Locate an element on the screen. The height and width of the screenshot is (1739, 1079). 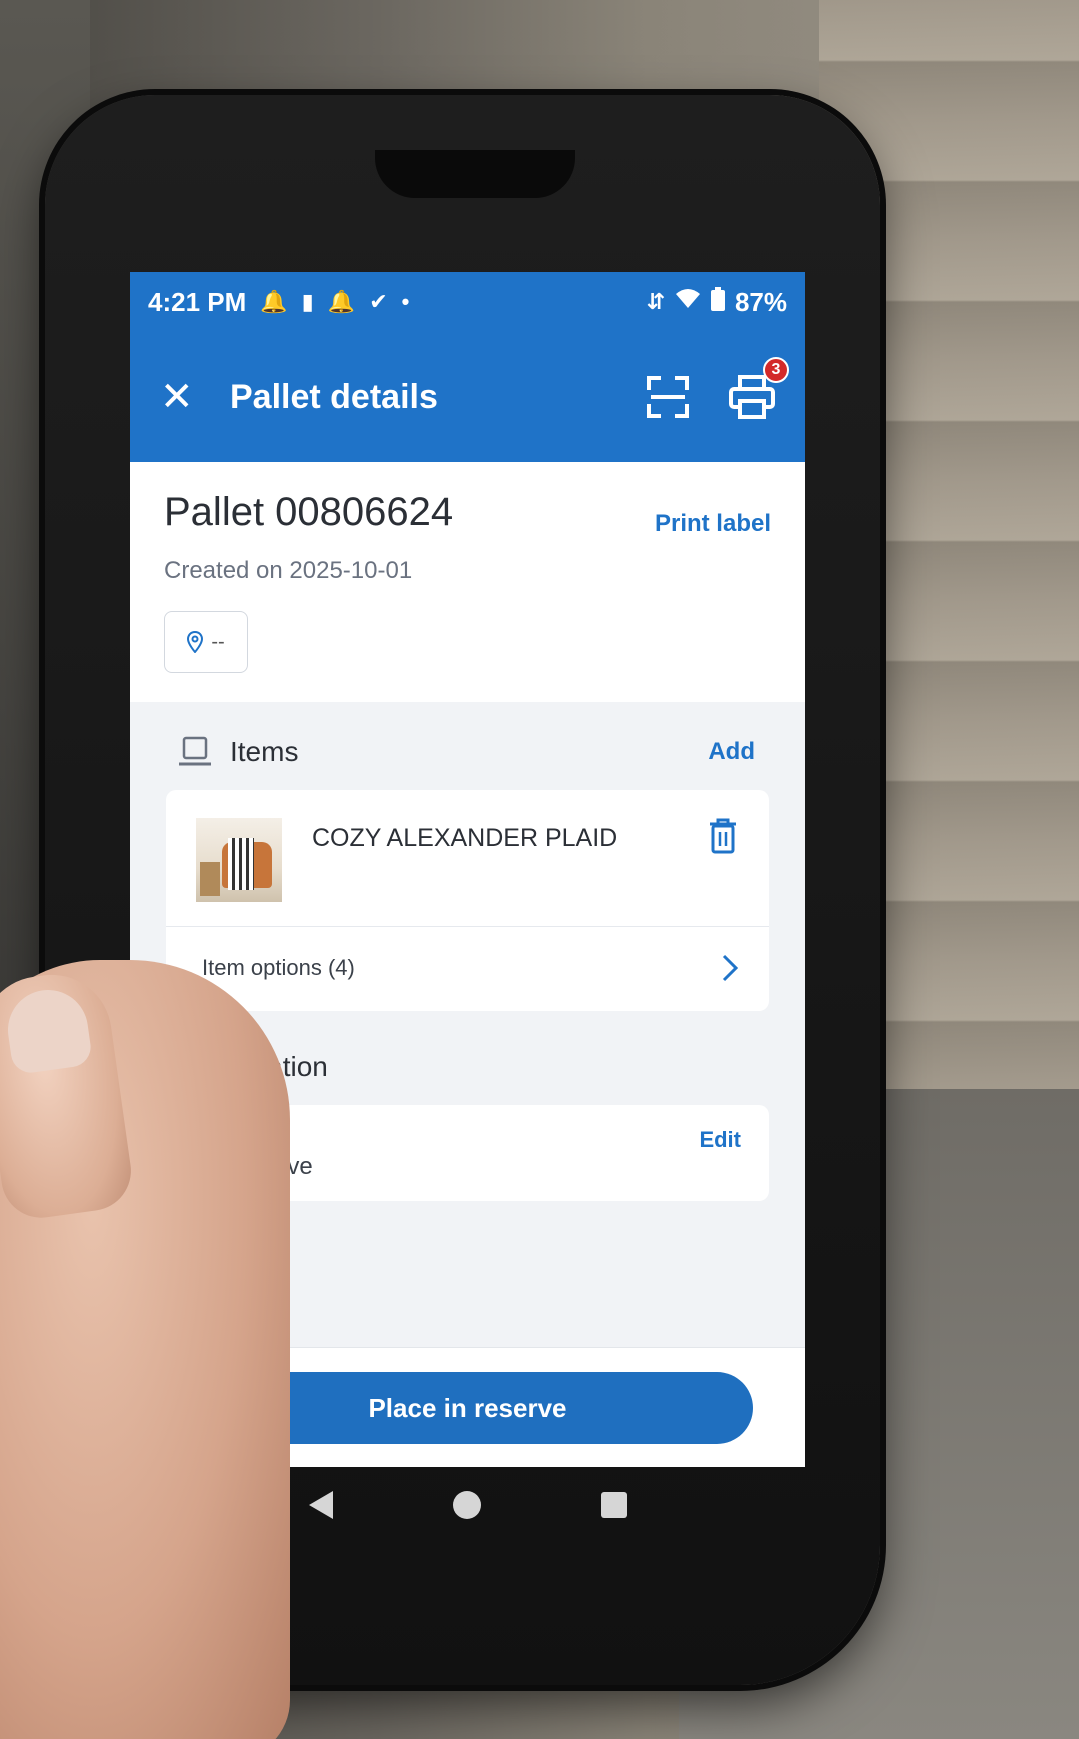
printer-button: 3 is located at coordinates (759, 388).